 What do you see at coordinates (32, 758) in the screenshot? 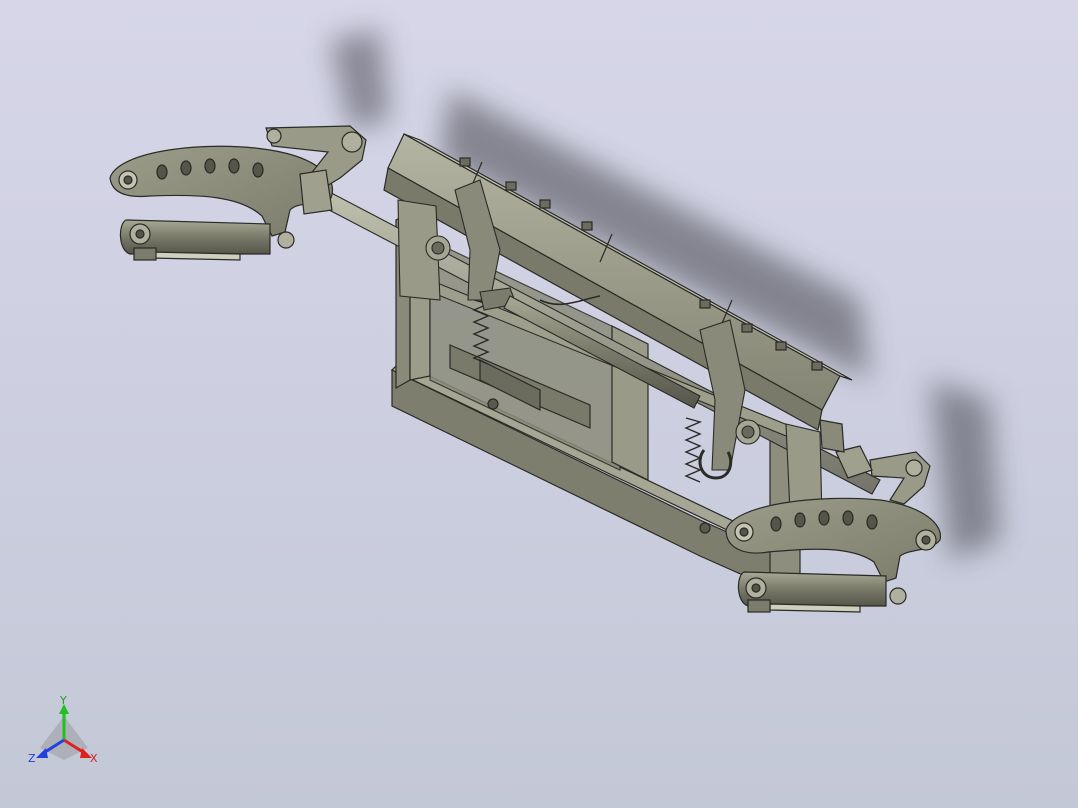
I see `z-axis-label: Z` at bounding box center [32, 758].